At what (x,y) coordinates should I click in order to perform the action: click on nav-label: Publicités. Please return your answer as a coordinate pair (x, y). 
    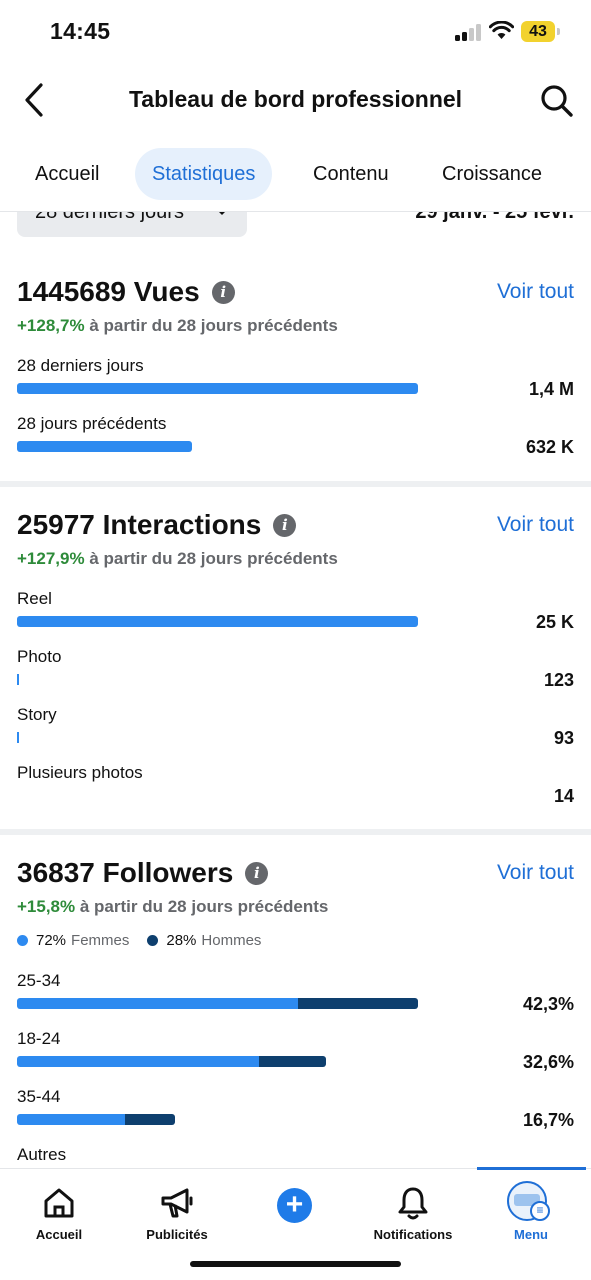
    Looking at the image, I should click on (177, 1234).